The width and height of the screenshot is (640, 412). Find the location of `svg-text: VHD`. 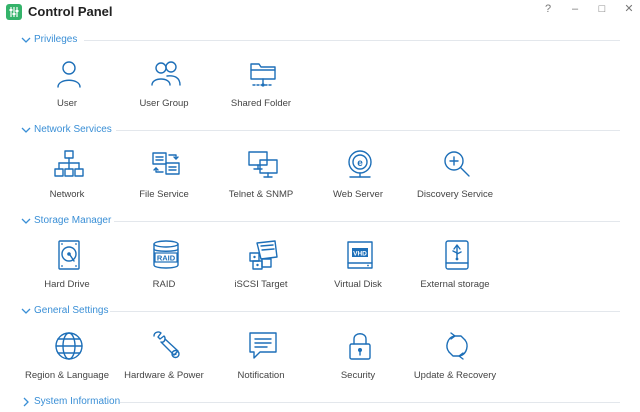

svg-text: VHD is located at coordinates (360, 254).